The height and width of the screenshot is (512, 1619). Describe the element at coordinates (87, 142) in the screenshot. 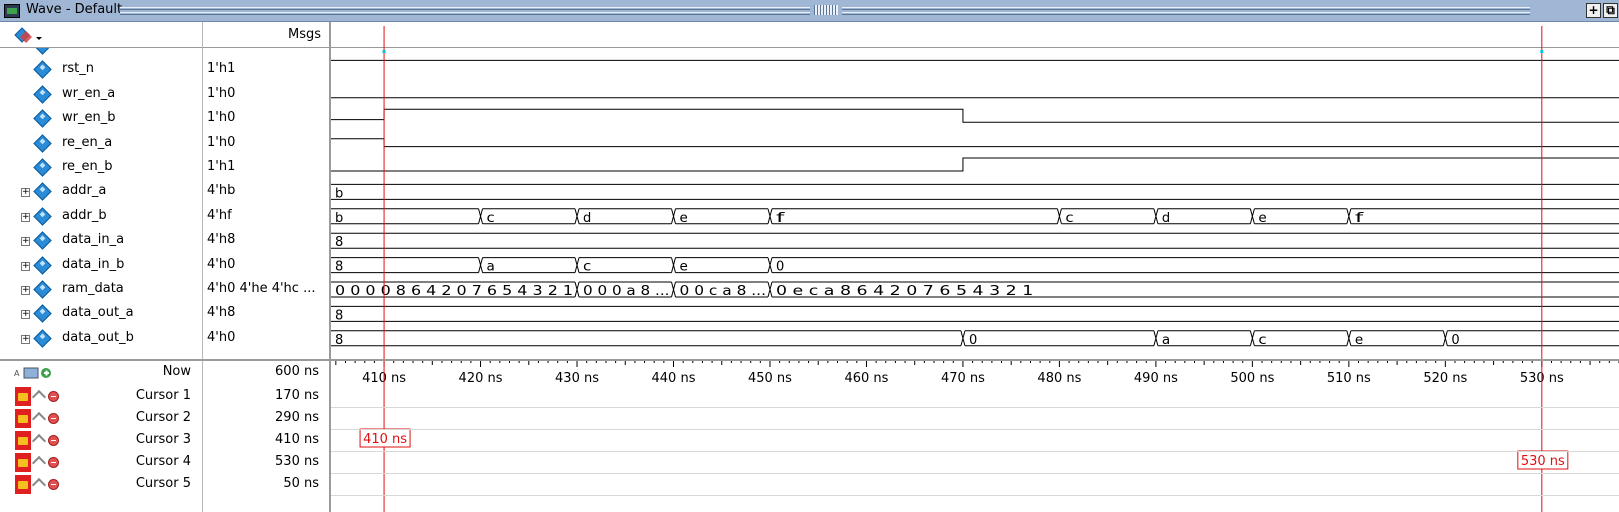

I see `signal-name: re_en_a` at that location.